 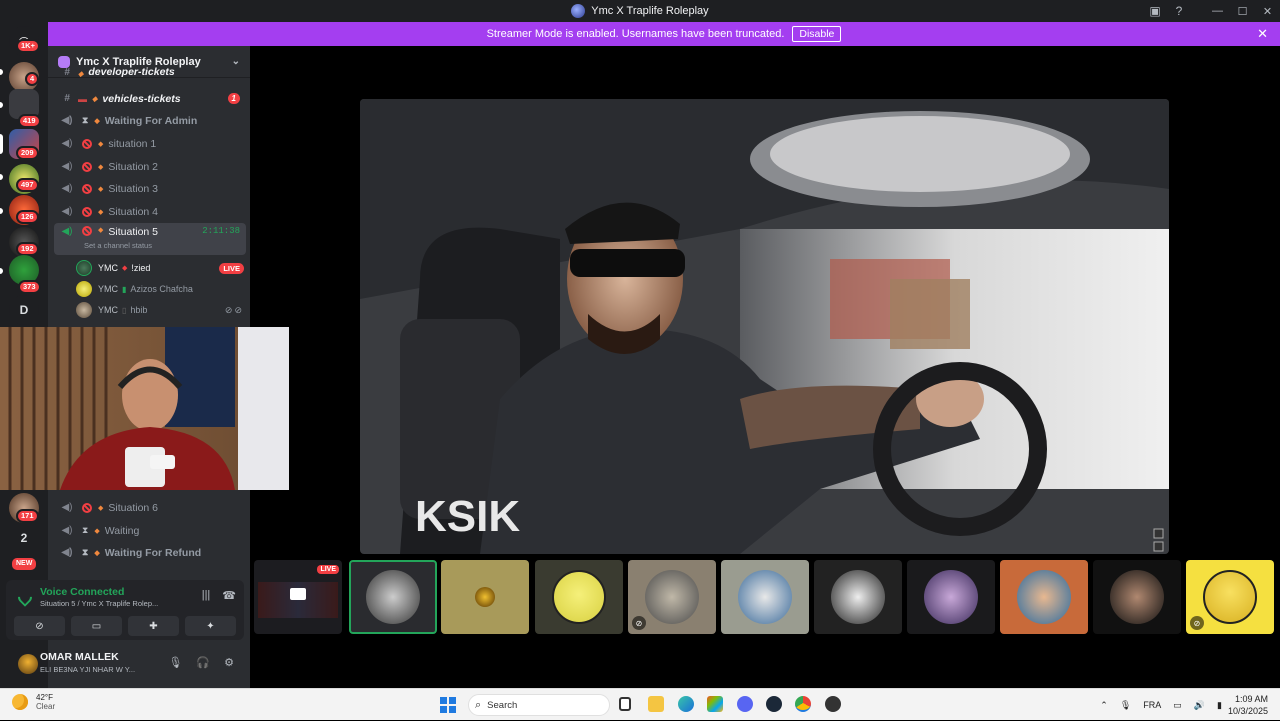 I want to click on soundboard-button: ✦, so click(x=210, y=626).